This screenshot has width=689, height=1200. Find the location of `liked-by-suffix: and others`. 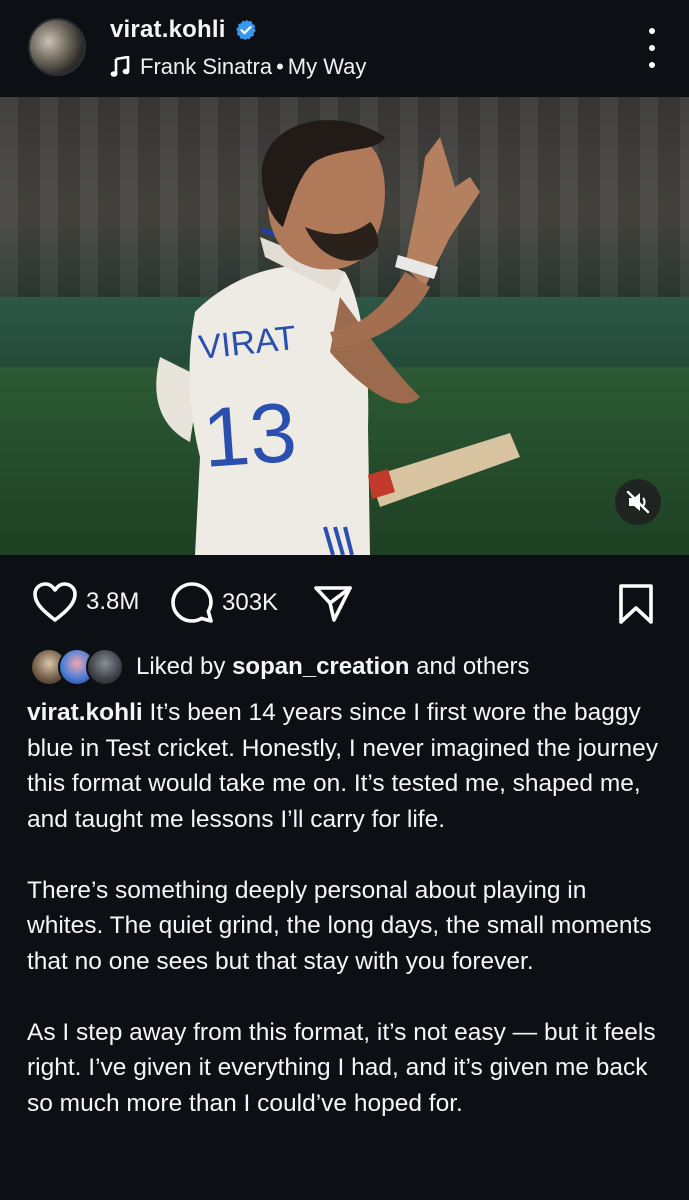

liked-by-suffix: and others is located at coordinates (472, 666).